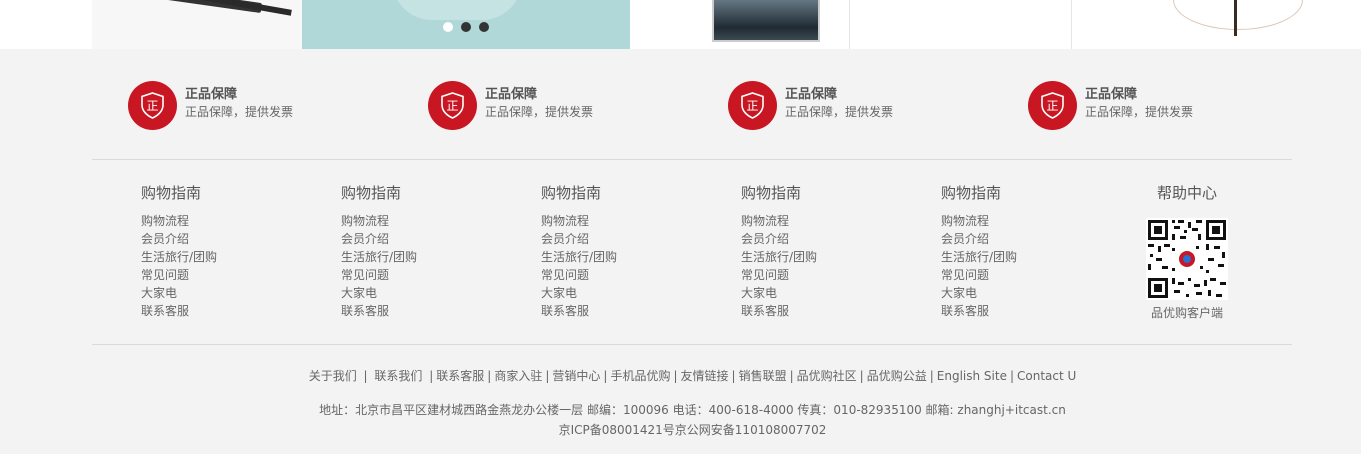 Image resolution: width=1361 pixels, height=454 pixels. Describe the element at coordinates (705, 376) in the screenshot. I see `footer-link-friends: 友情链接` at that location.